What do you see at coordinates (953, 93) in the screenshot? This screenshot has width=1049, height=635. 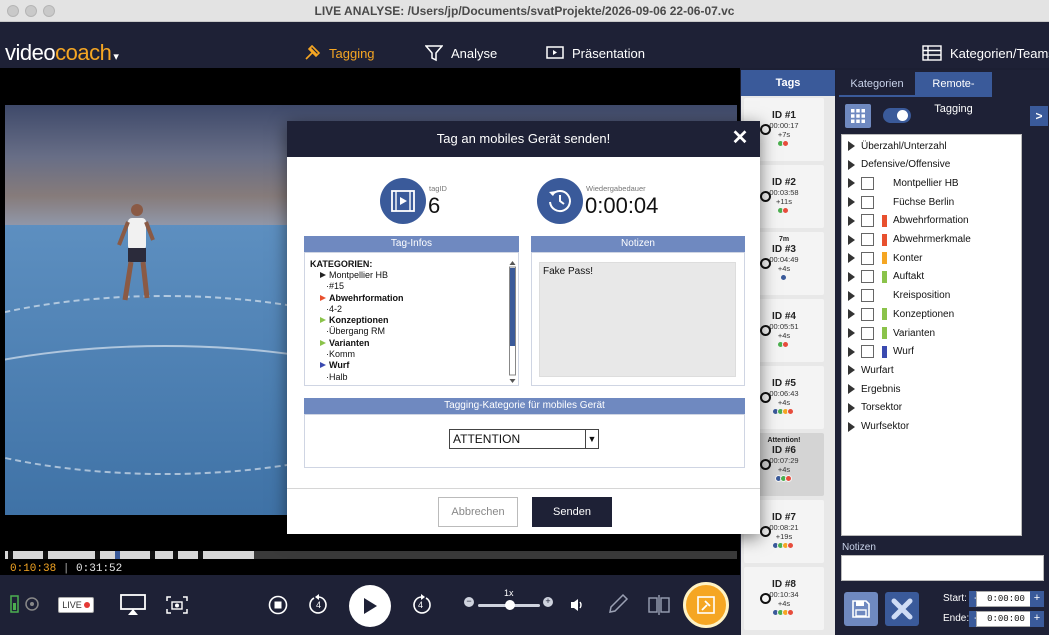 I see `tab-remote-tagging: Remote-Tagging` at bounding box center [953, 93].